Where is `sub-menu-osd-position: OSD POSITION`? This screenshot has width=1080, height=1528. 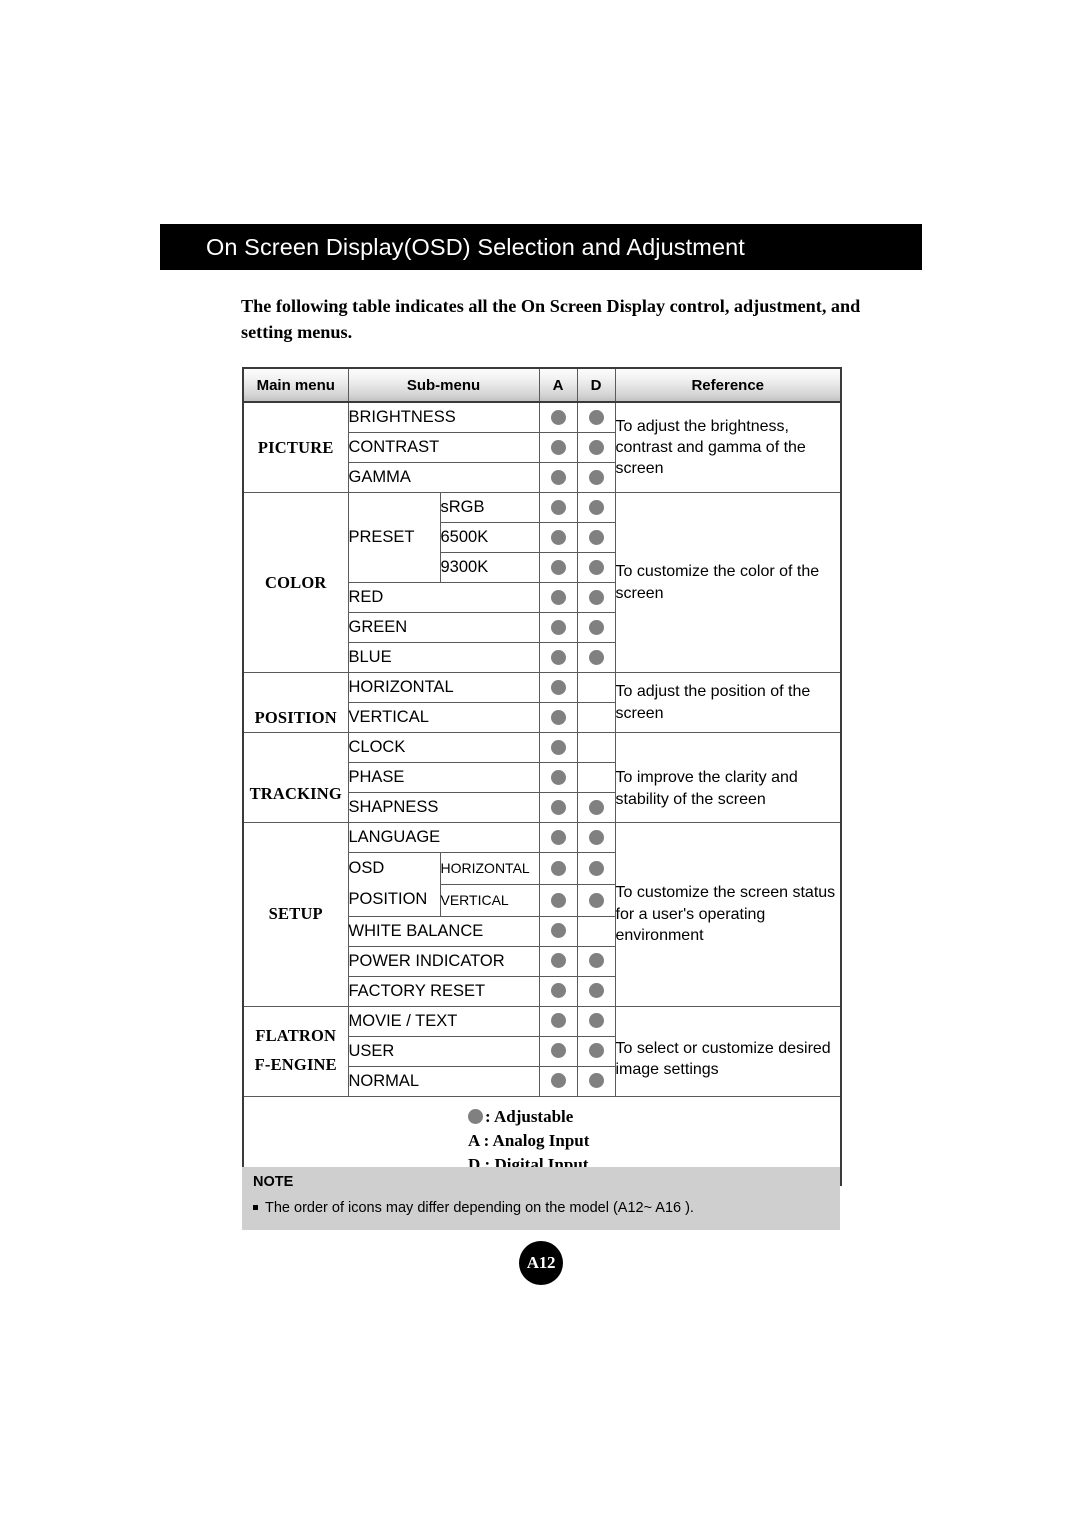
sub-menu-osd-position: OSD POSITION is located at coordinates (394, 884).